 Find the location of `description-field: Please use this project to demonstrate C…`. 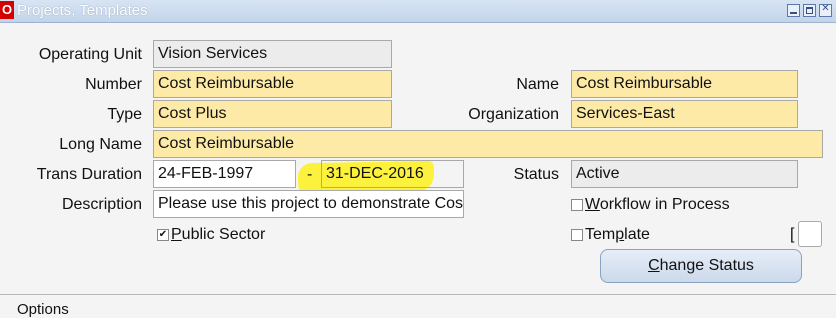

description-field: Please use this project to demonstrate C… is located at coordinates (308, 204).